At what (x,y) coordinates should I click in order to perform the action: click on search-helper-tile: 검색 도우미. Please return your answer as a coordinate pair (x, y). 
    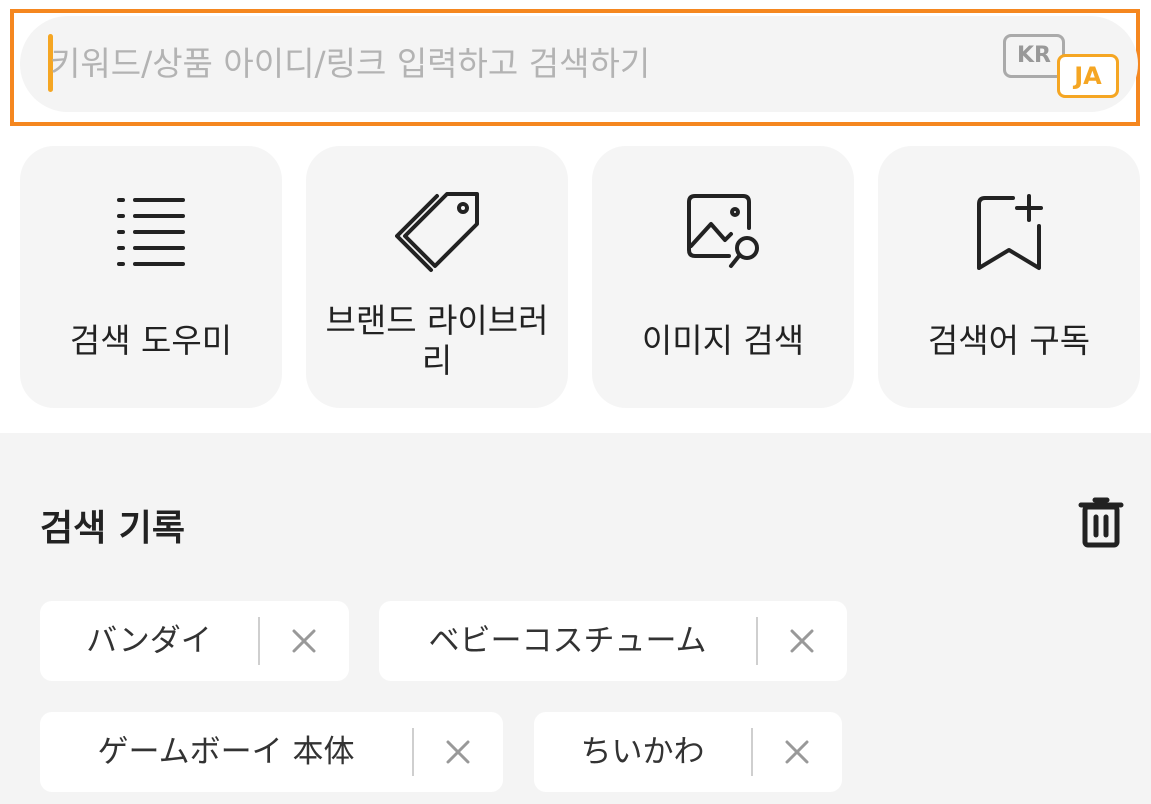
    Looking at the image, I should click on (151, 277).